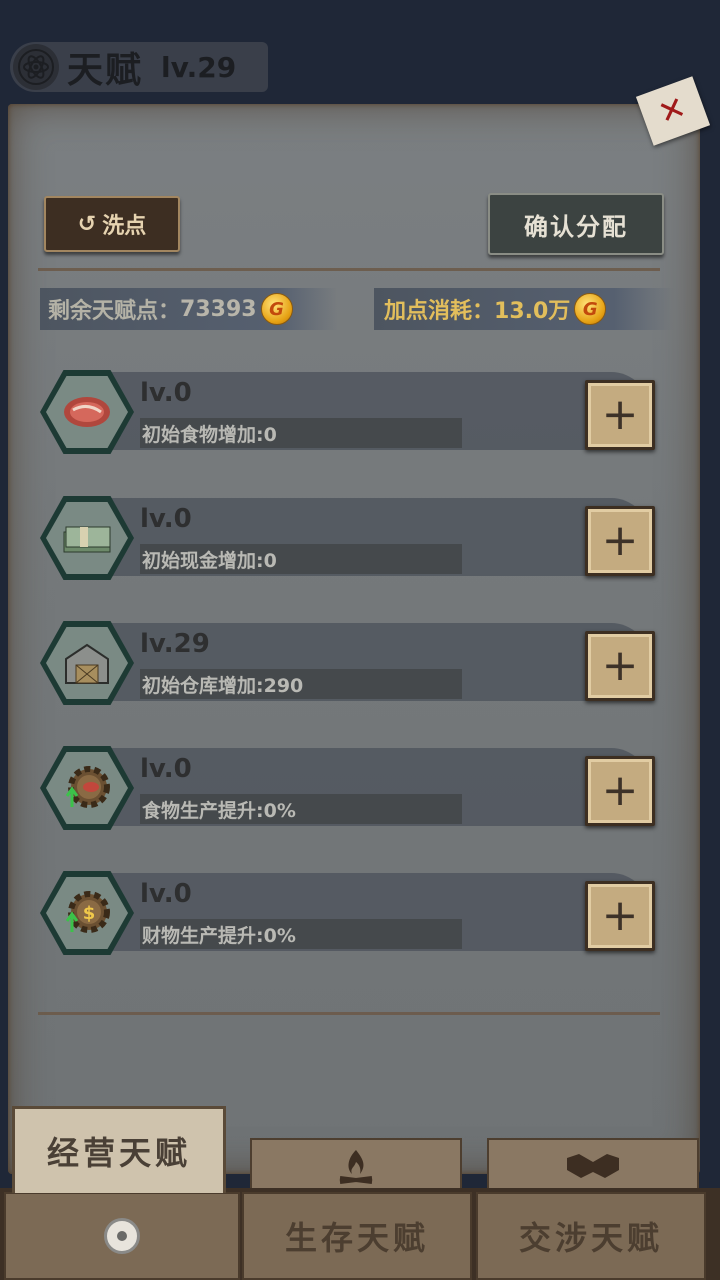  I want to click on talent-level: lv.29, so click(175, 644).